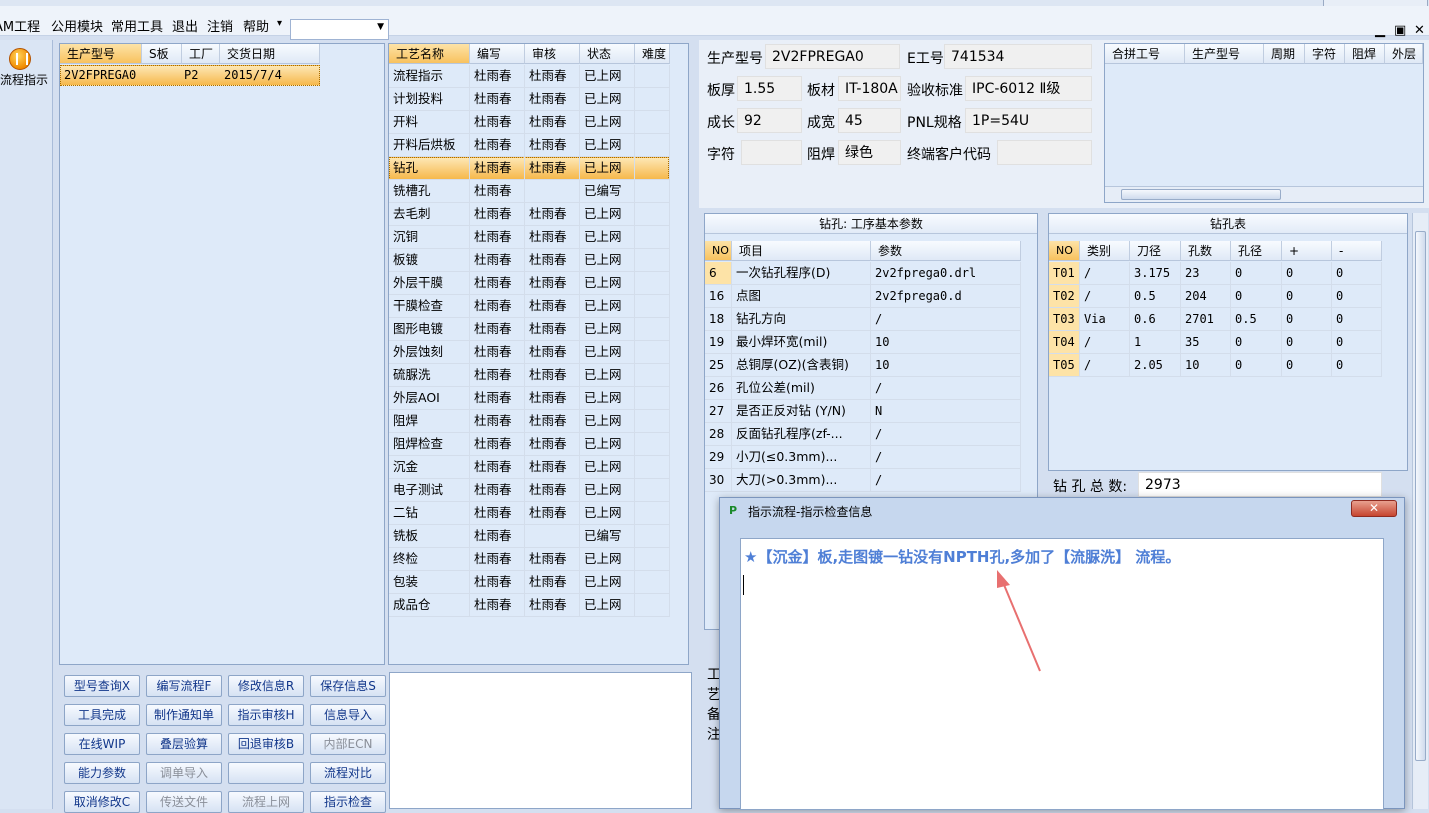 Image resolution: width=1429 pixels, height=813 pixels. I want to click on h-scrollbar, so click(1264, 194).